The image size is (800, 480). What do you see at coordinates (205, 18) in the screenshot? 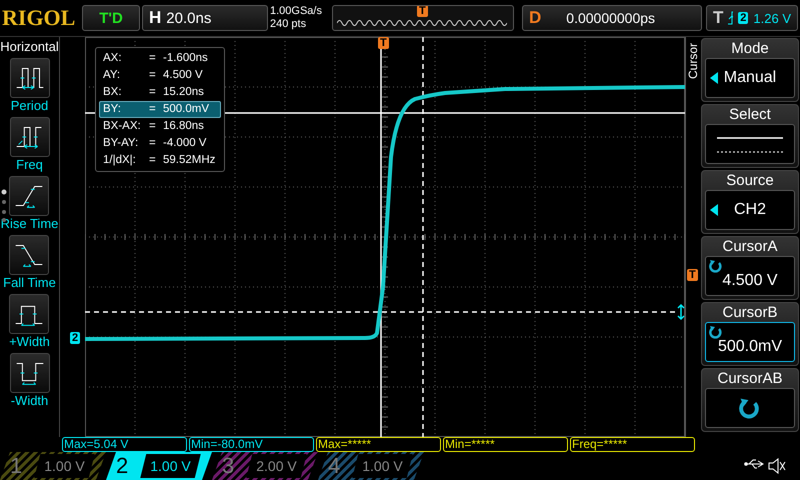
I see `timebase-field: H 20.0ns` at bounding box center [205, 18].